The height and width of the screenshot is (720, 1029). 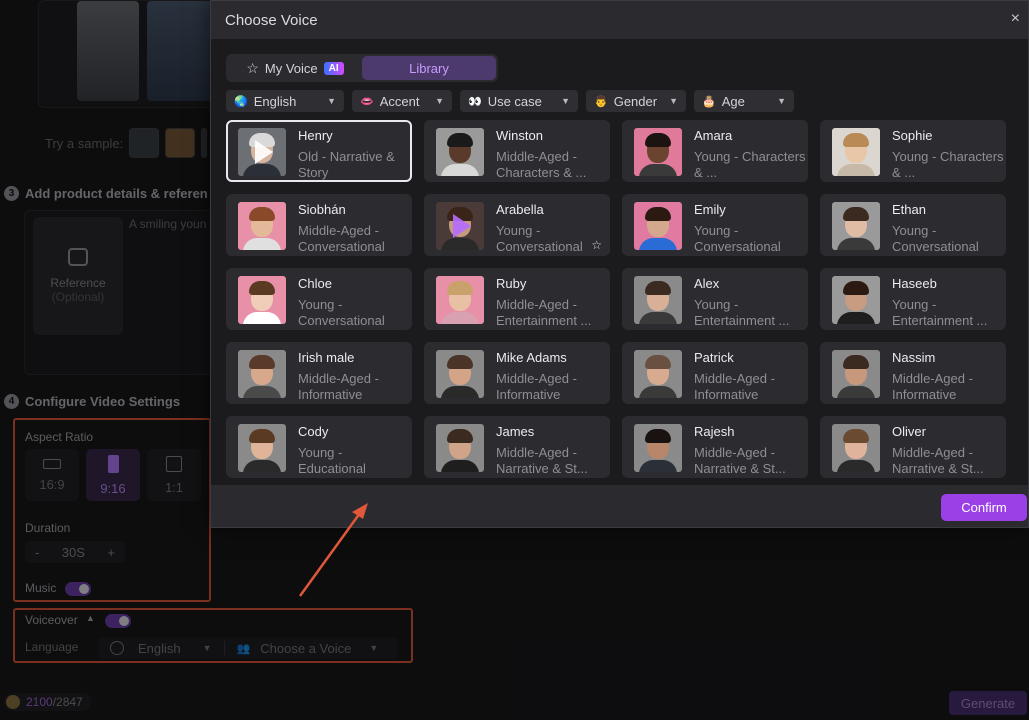 I want to click on voice-card: Irish male Middle-Aged - Informative, so click(x=319, y=373).